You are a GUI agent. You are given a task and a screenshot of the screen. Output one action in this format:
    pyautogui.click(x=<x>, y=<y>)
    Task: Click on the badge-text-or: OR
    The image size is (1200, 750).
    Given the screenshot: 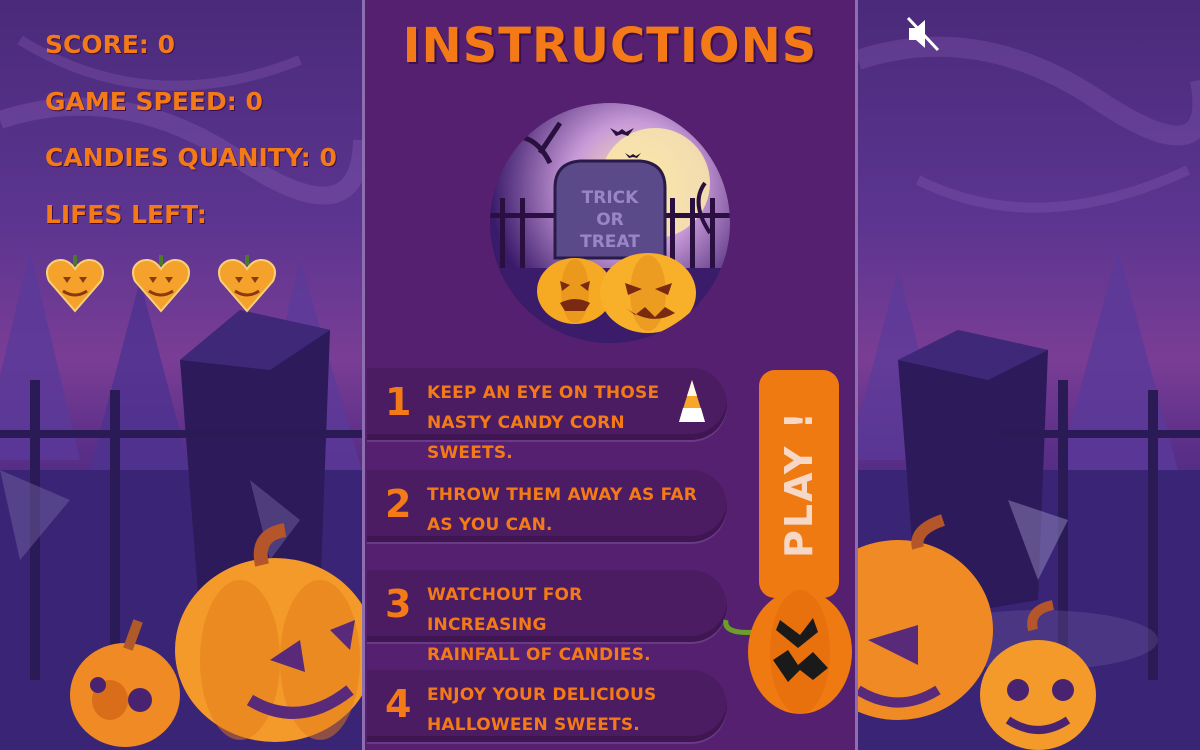 What is the action you would take?
    pyautogui.click(x=610, y=220)
    